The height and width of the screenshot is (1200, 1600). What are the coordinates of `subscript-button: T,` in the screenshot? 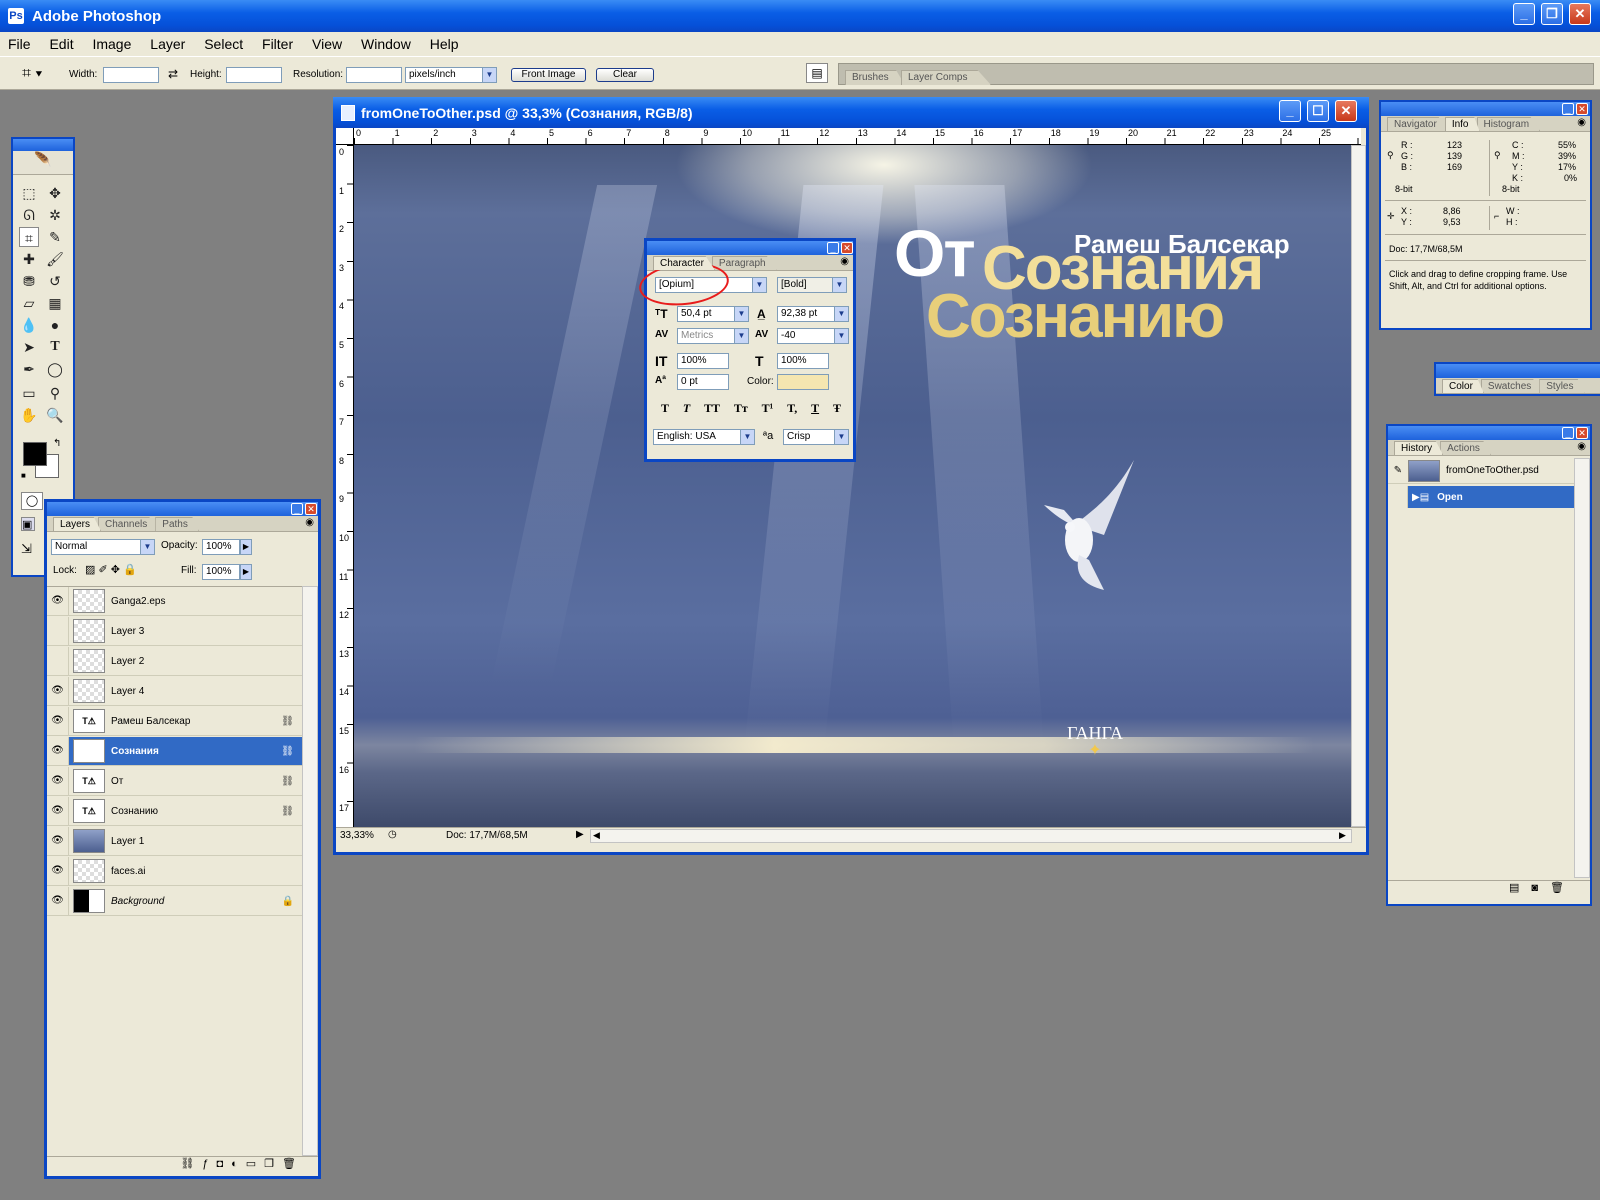 It's located at (792, 408).